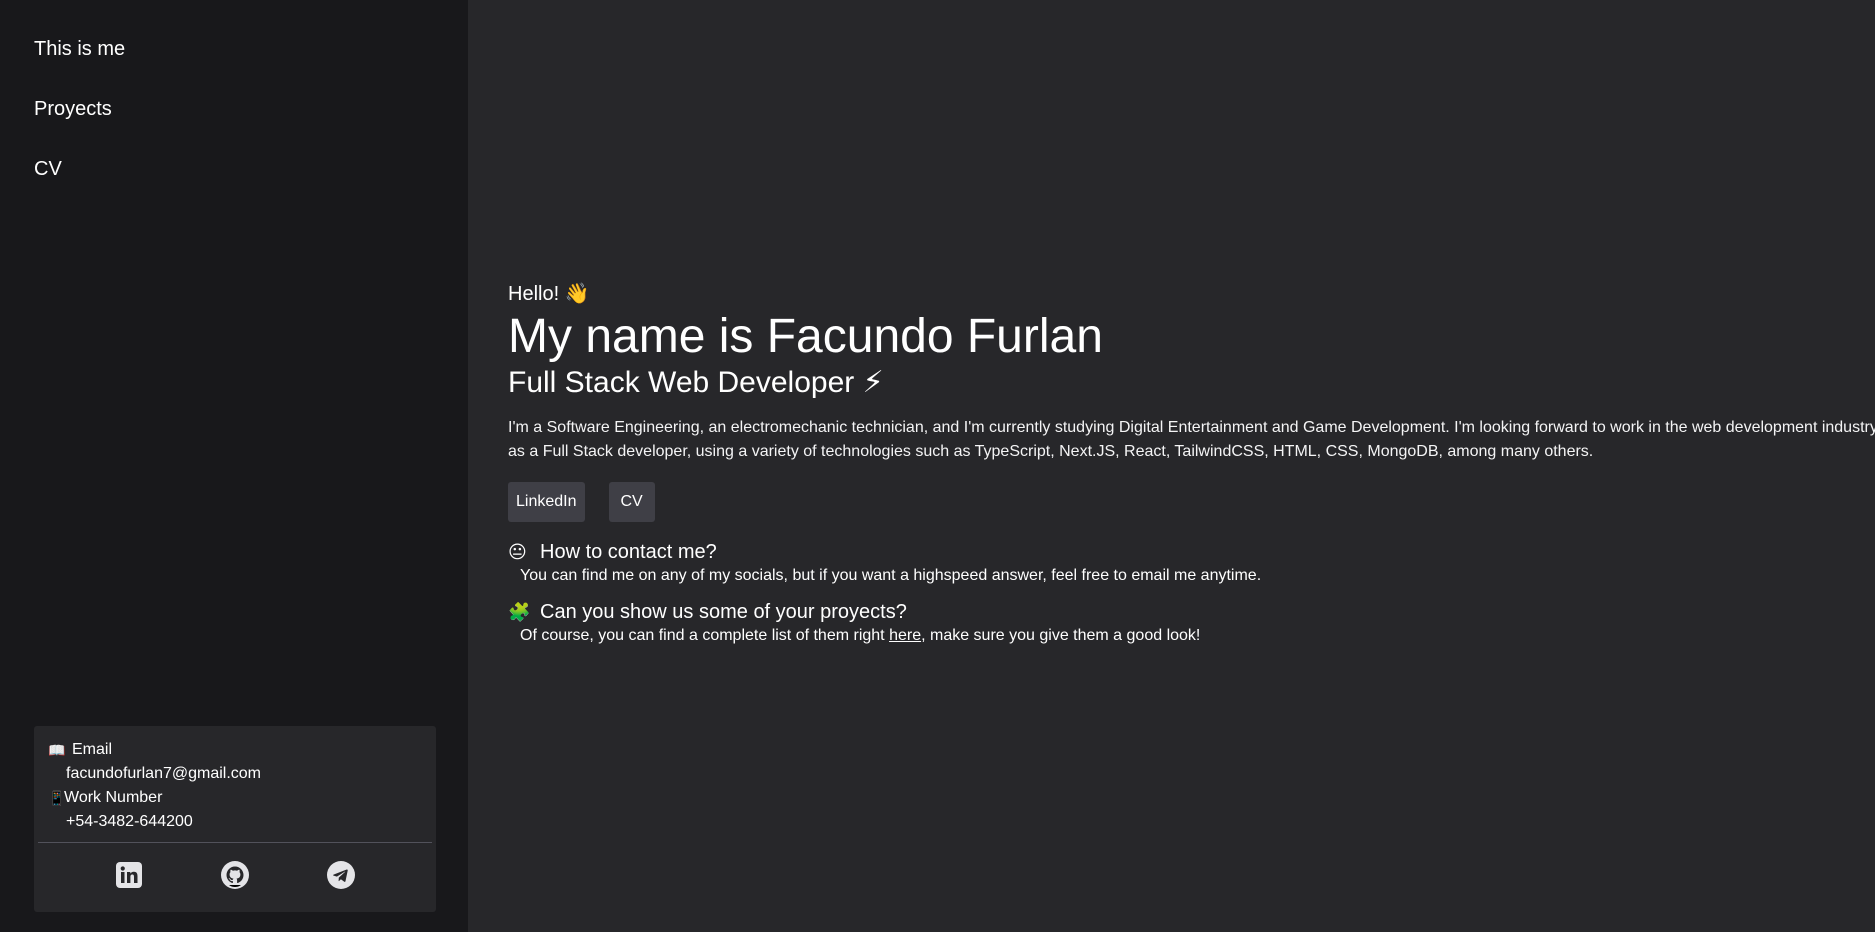 The image size is (1875, 932). What do you see at coordinates (517, 552) in the screenshot?
I see `neutral-face-icon: 😐` at bounding box center [517, 552].